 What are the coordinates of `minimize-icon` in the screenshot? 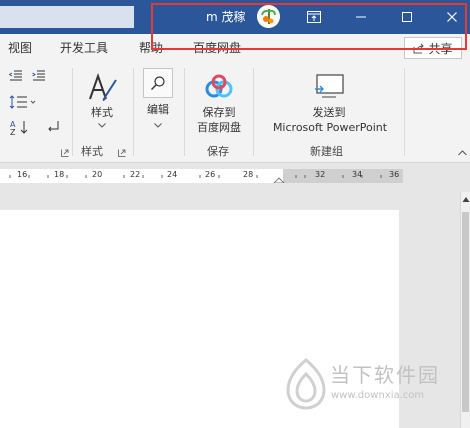 It's located at (361, 17).